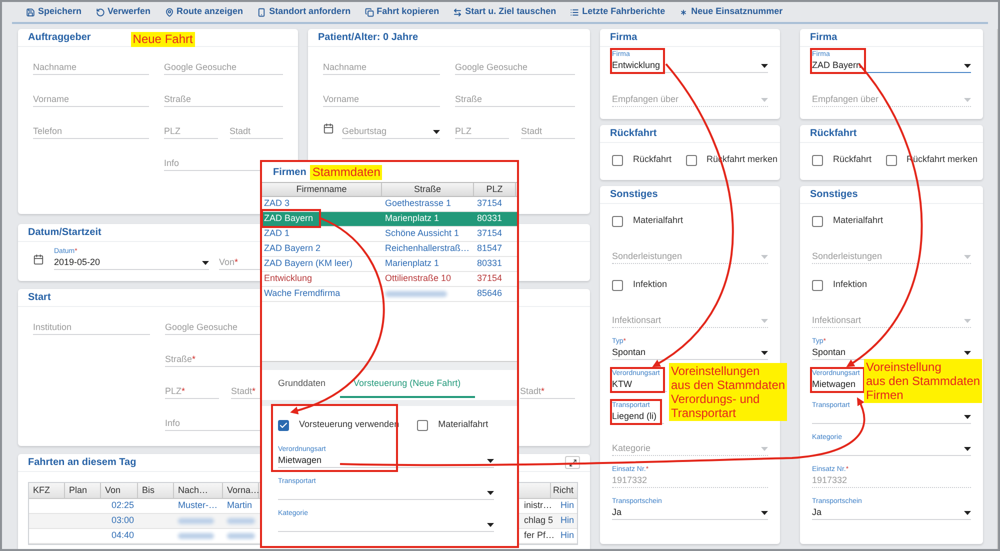 Image resolution: width=1000 pixels, height=551 pixels. Describe the element at coordinates (59, 38) in the screenshot. I see `card-title: Auftraggeber` at that location.